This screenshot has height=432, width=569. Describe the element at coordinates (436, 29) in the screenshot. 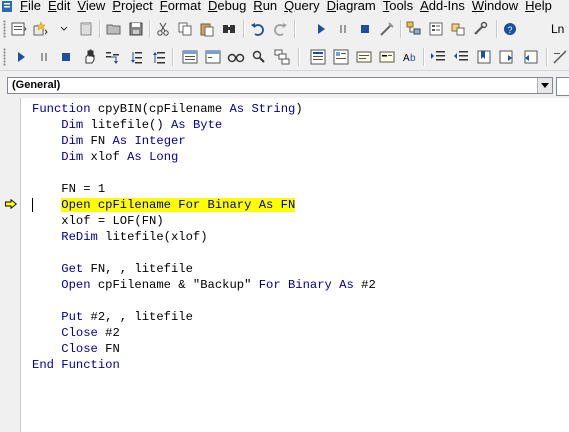

I see `properties-icon` at that location.